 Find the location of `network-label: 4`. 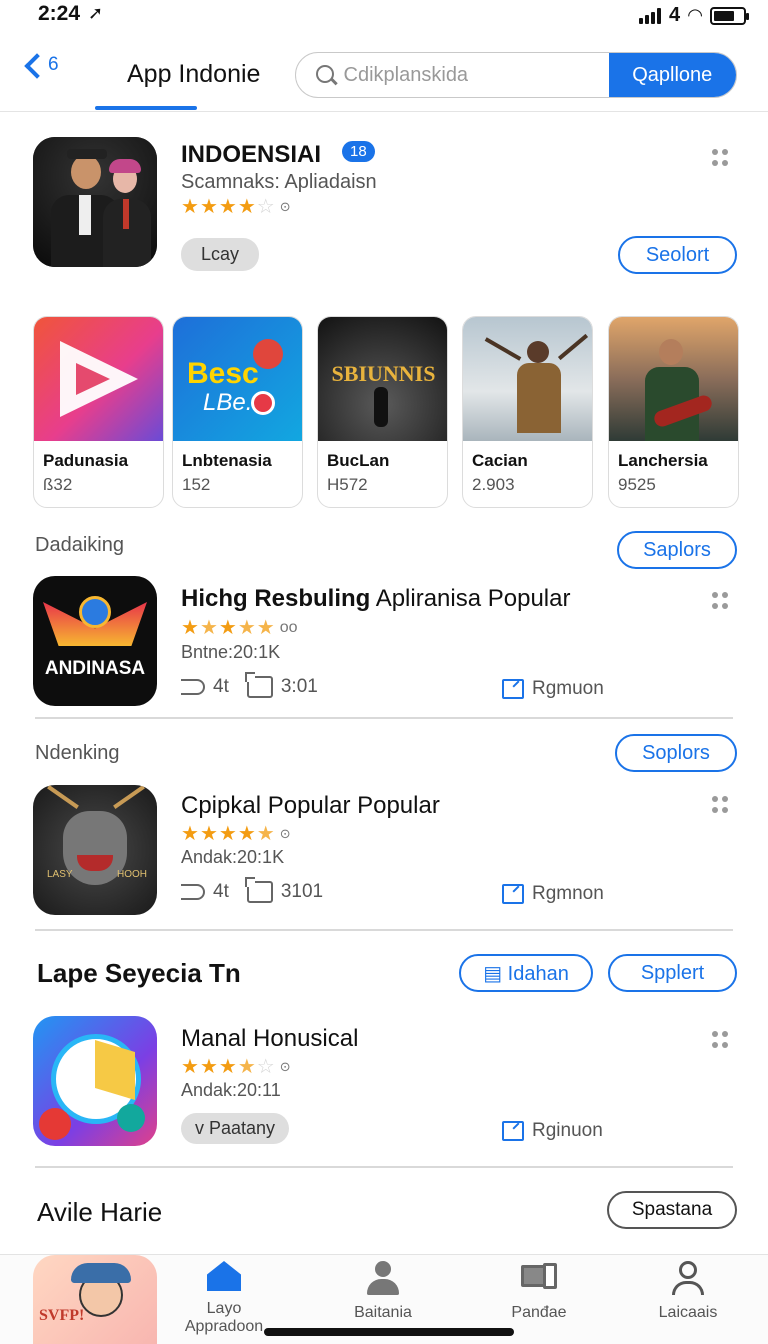

network-label: 4 is located at coordinates (675, 15).